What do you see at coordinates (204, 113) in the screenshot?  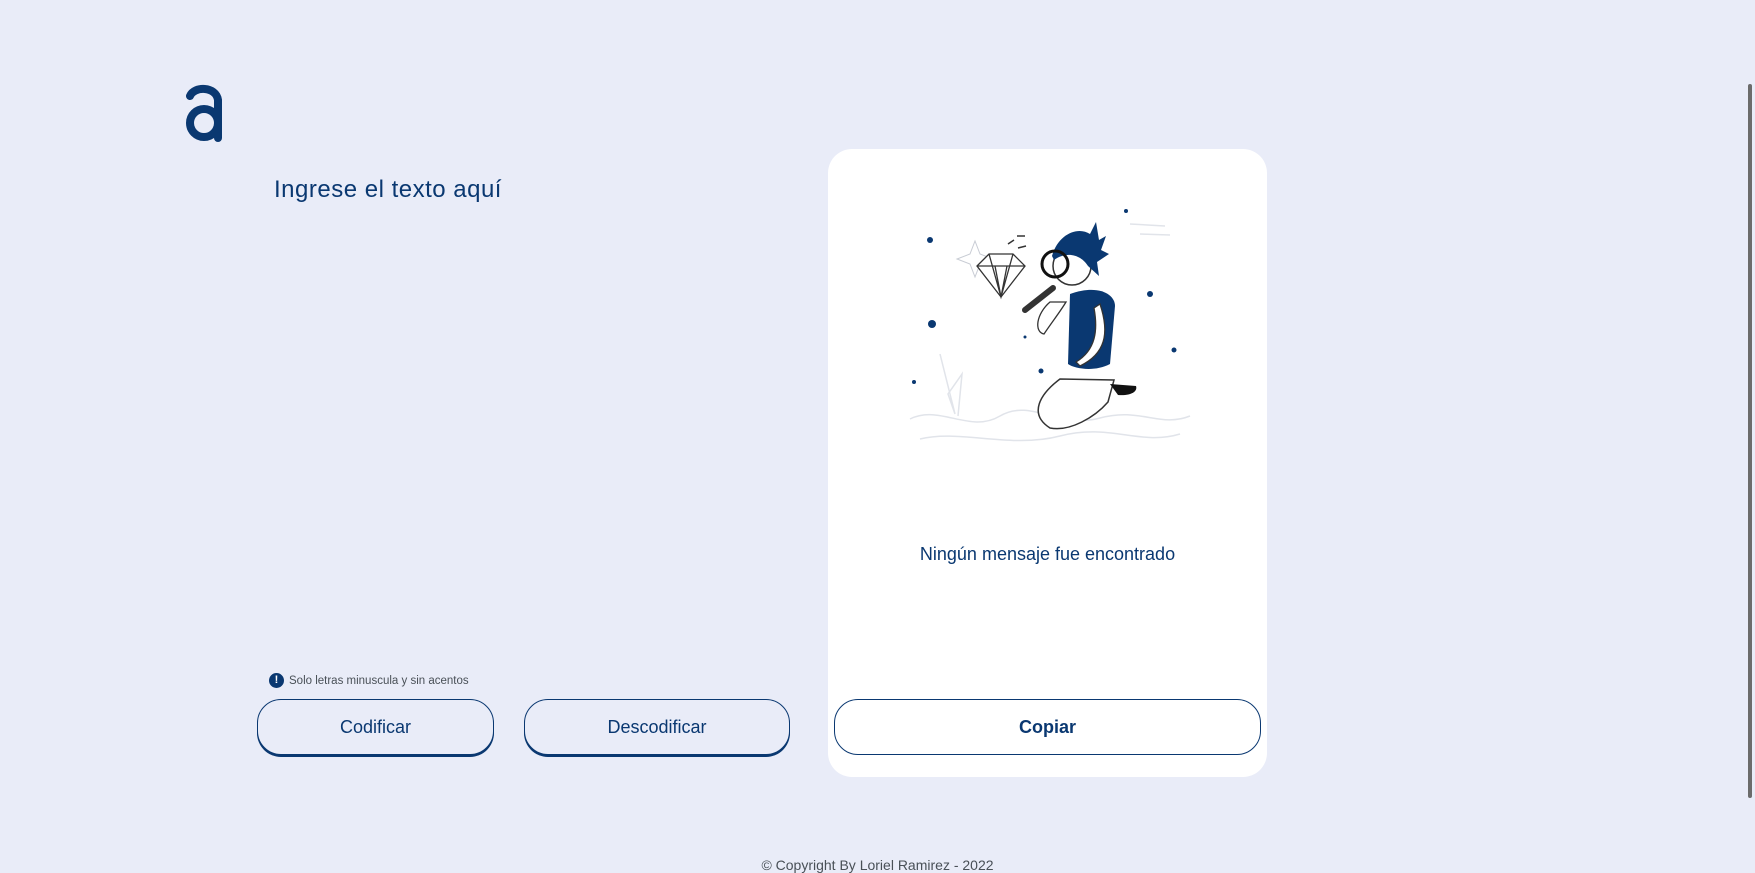 I see `alura-logo` at bounding box center [204, 113].